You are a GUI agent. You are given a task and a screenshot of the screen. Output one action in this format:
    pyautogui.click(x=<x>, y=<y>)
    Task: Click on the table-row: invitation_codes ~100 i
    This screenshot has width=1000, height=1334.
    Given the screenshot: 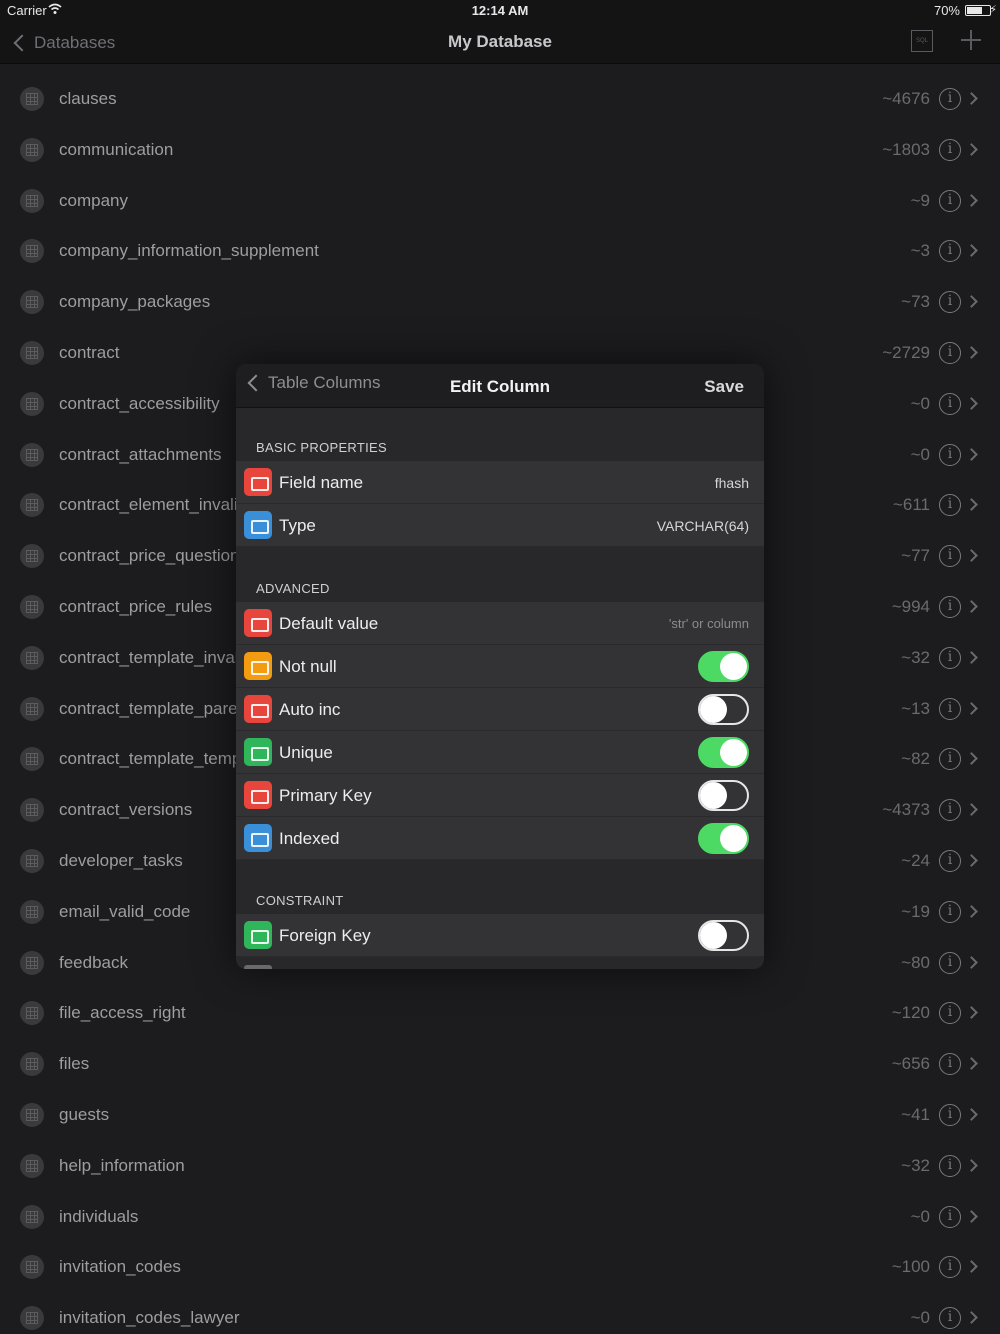 What is the action you would take?
    pyautogui.click(x=500, y=1267)
    